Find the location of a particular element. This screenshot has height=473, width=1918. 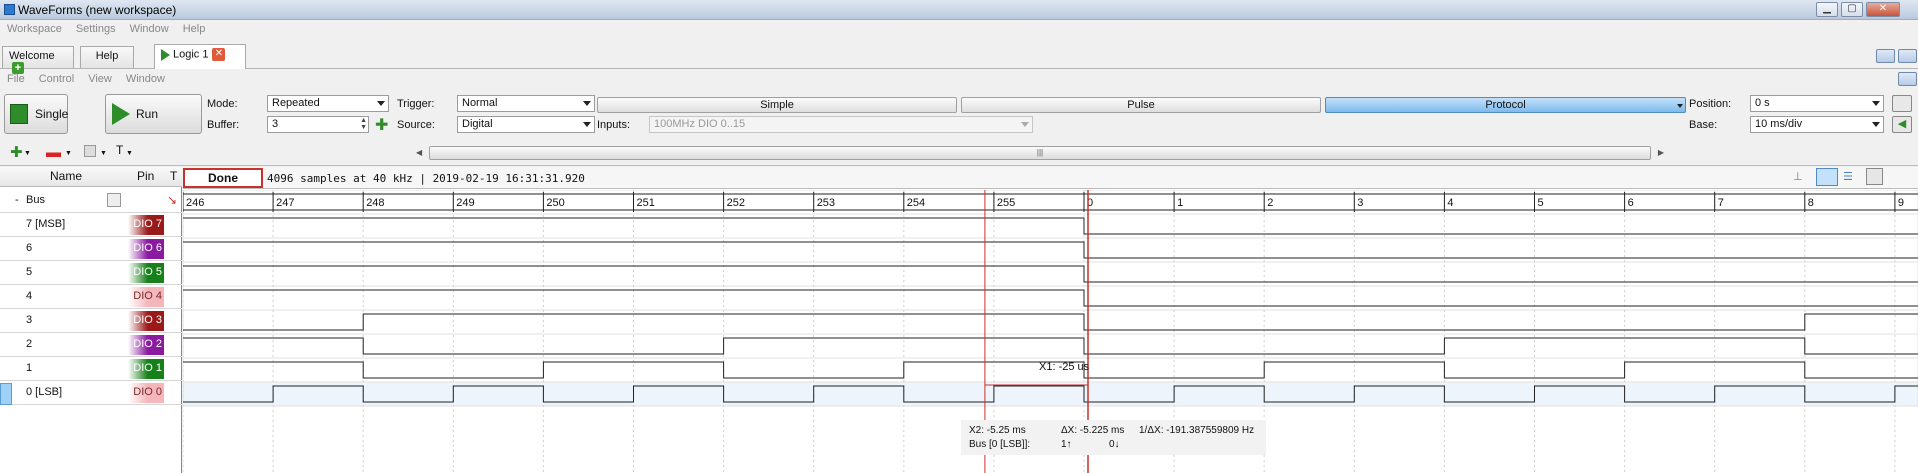

tab-logic-1: Logic 1 ✕ is located at coordinates (200, 56).